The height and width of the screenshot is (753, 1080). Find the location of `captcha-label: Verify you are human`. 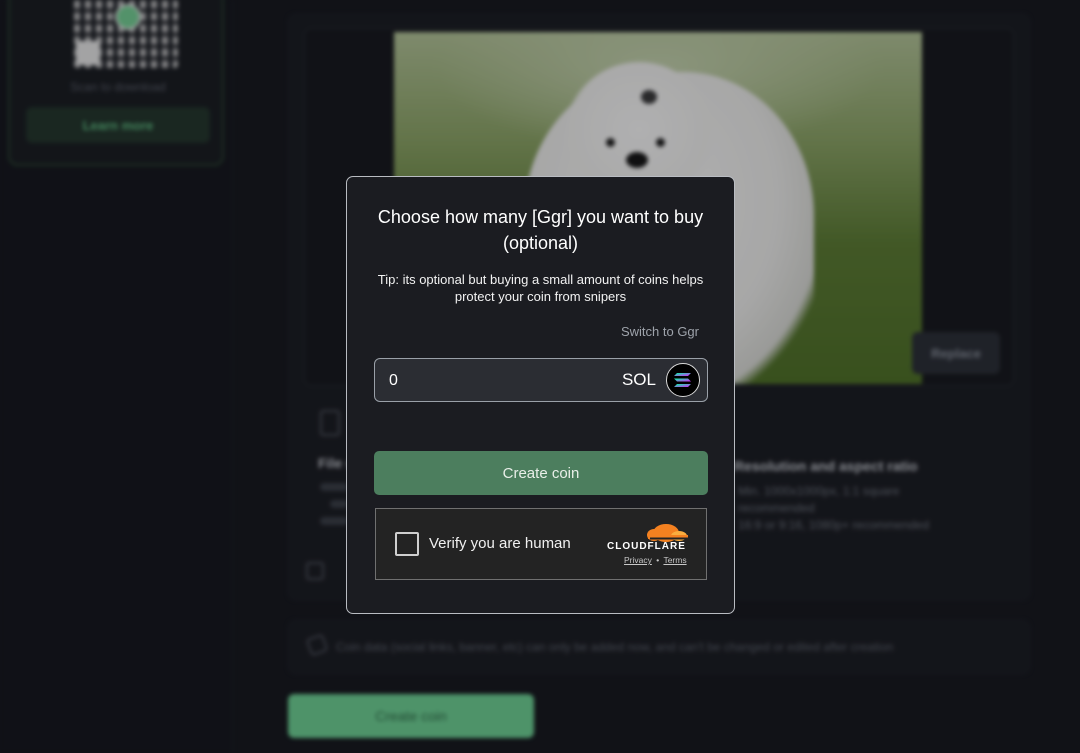

captcha-label: Verify you are human is located at coordinates (500, 543).